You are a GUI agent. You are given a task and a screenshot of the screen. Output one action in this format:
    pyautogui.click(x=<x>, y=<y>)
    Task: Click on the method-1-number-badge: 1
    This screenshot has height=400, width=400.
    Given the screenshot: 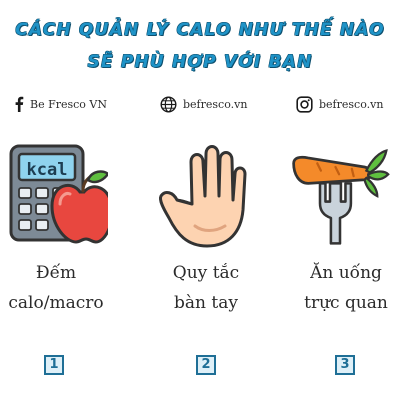 What is the action you would take?
    pyautogui.click(x=54, y=365)
    